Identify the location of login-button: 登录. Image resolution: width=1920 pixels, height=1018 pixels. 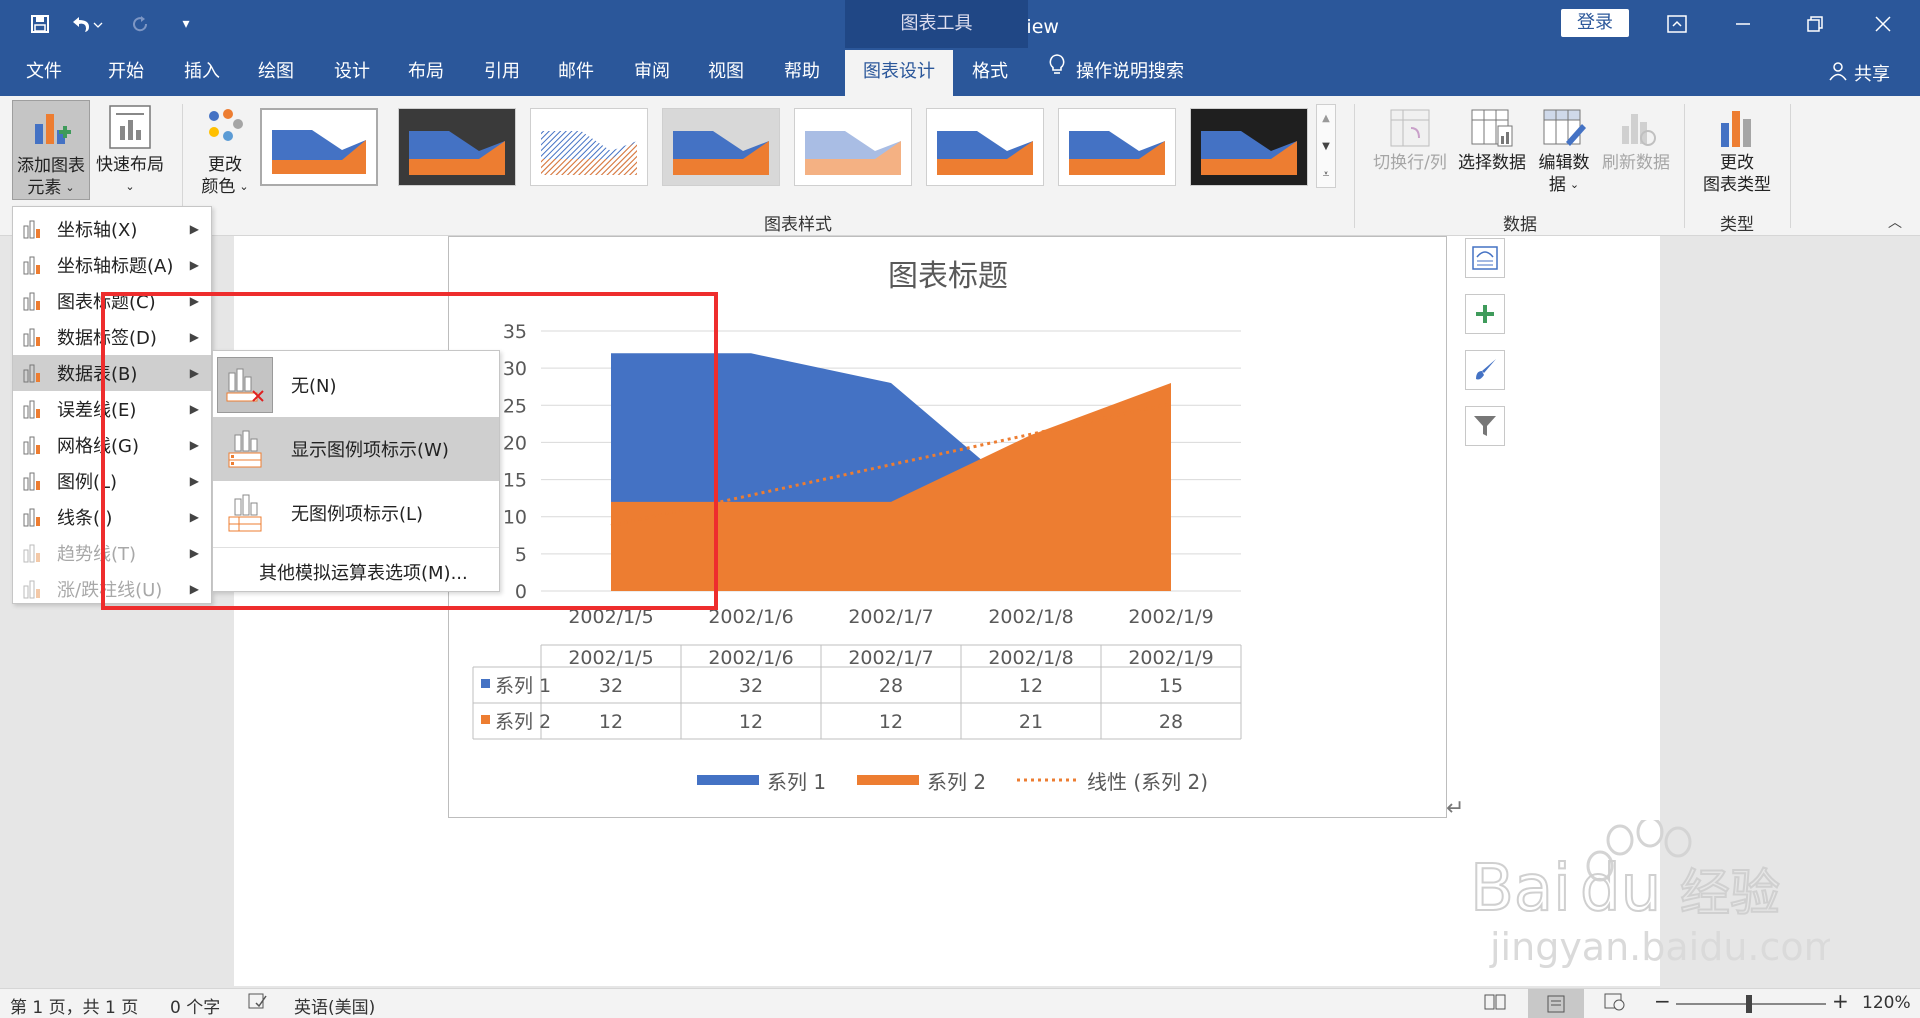
(1595, 23).